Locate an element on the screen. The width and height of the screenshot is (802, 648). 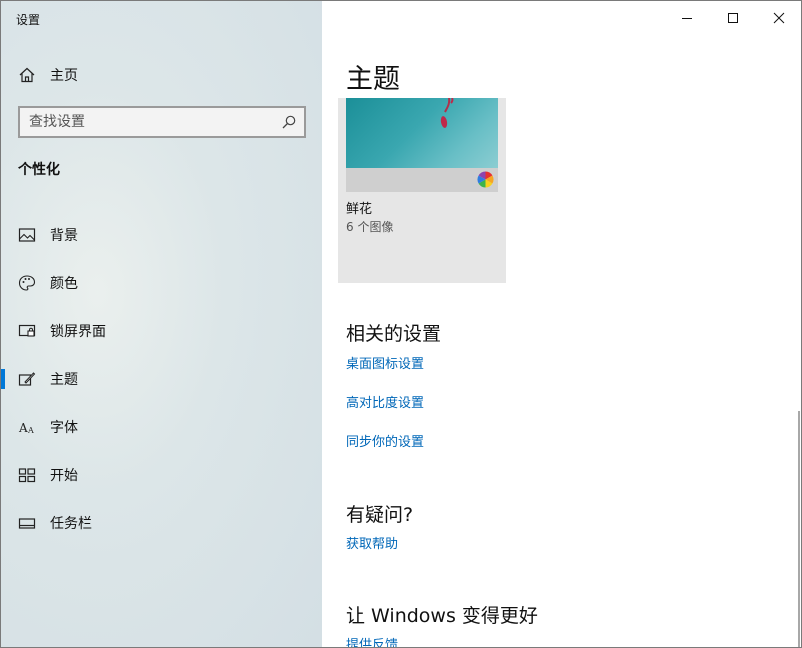
search-input is located at coordinates (144, 122).